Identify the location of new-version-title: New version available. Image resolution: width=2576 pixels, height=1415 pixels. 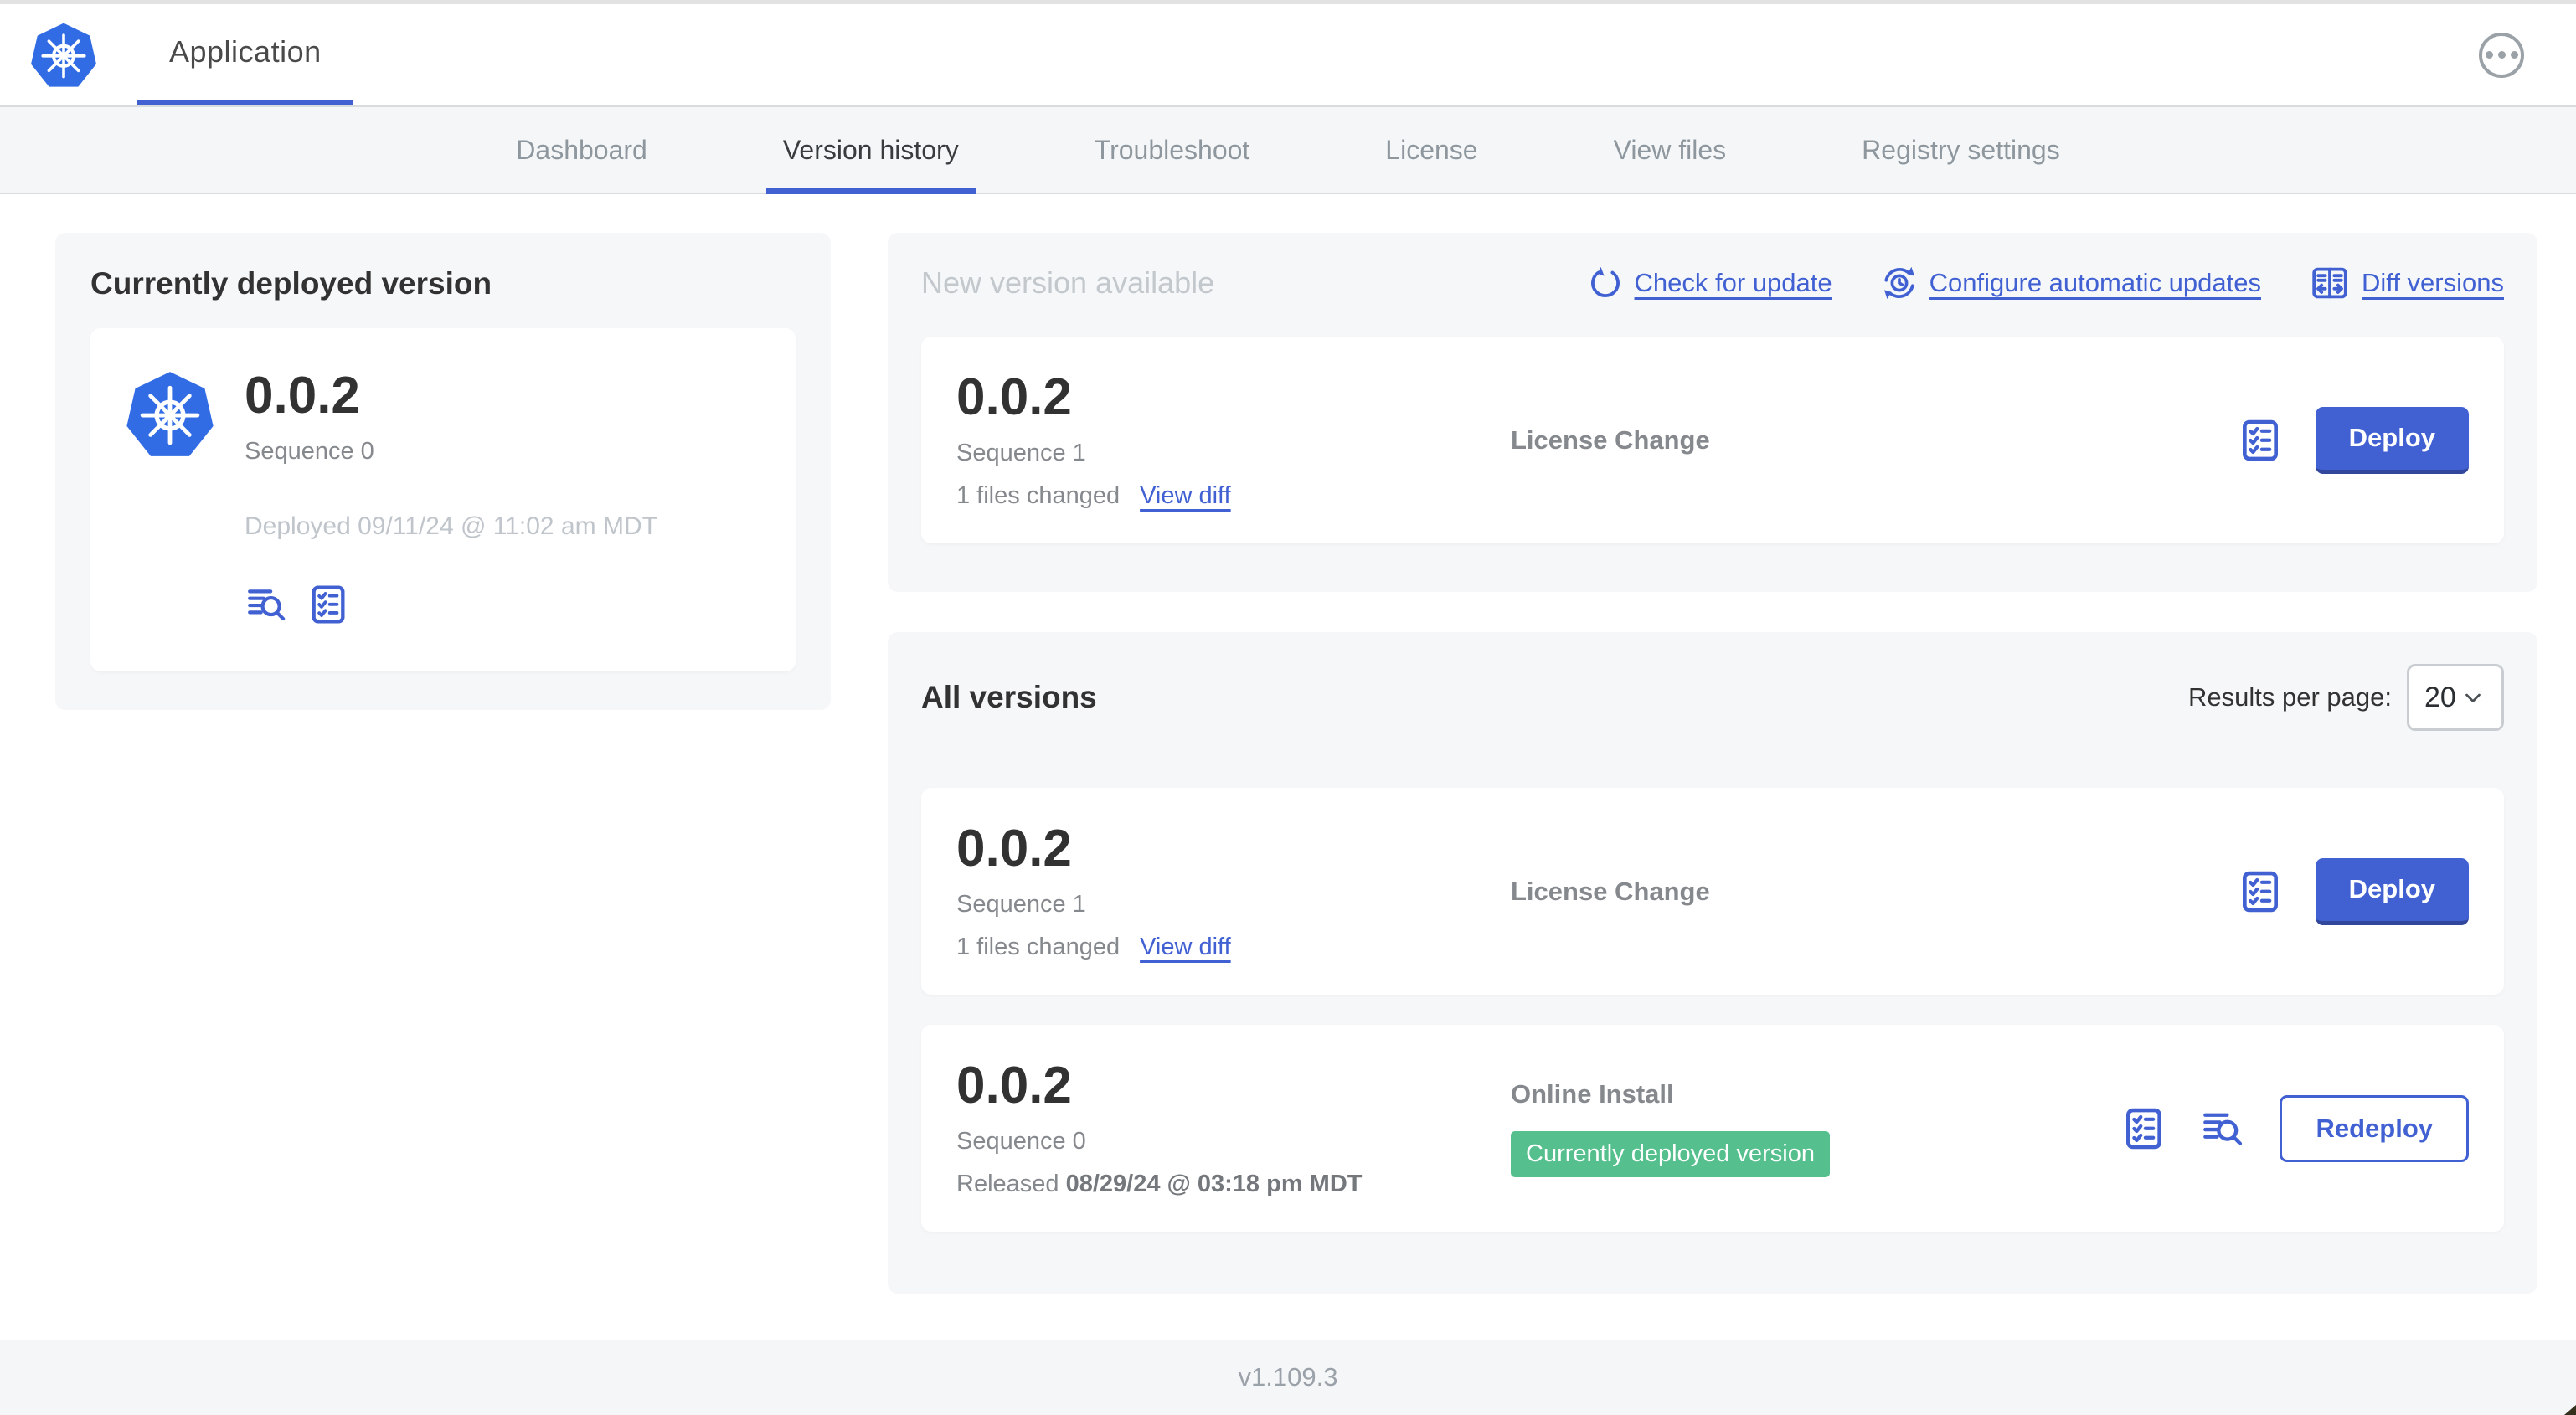
(1068, 282).